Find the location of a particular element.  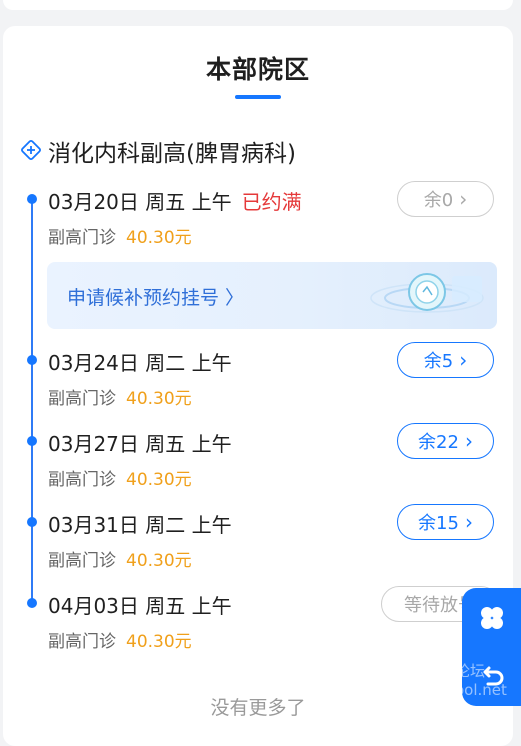

waitlist-label: 申请候补预约挂号 〉 is located at coordinates (156, 298).